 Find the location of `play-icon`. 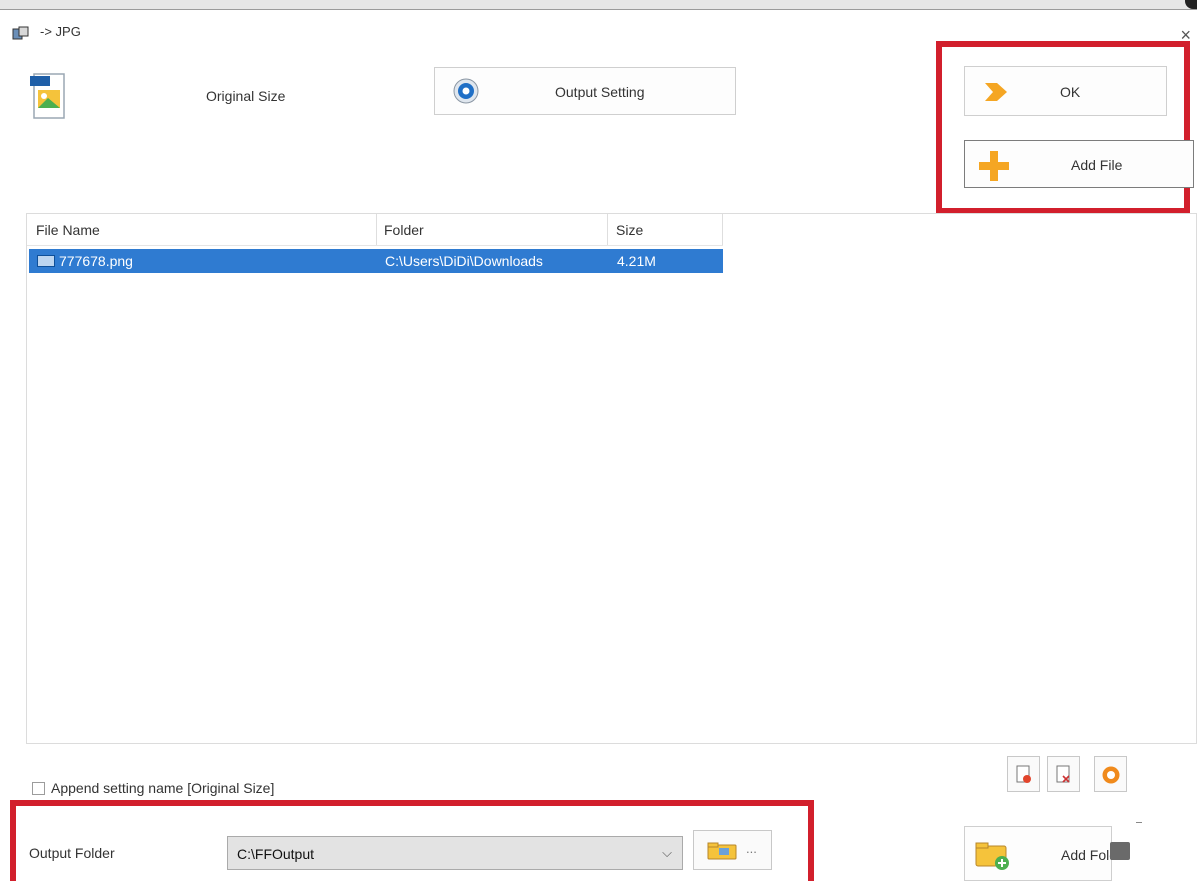

play-icon is located at coordinates (1111, 775).